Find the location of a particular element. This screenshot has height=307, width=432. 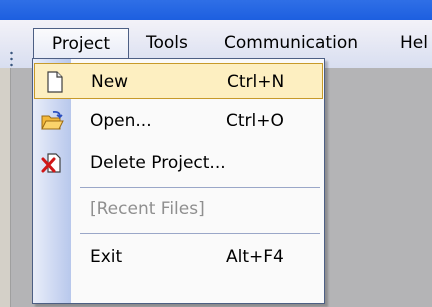

open-folder-icon is located at coordinates (52, 121).